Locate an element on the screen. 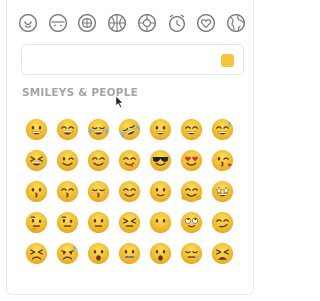 The height and width of the screenshot is (301, 320). animal-face-icon is located at coordinates (57, 23).